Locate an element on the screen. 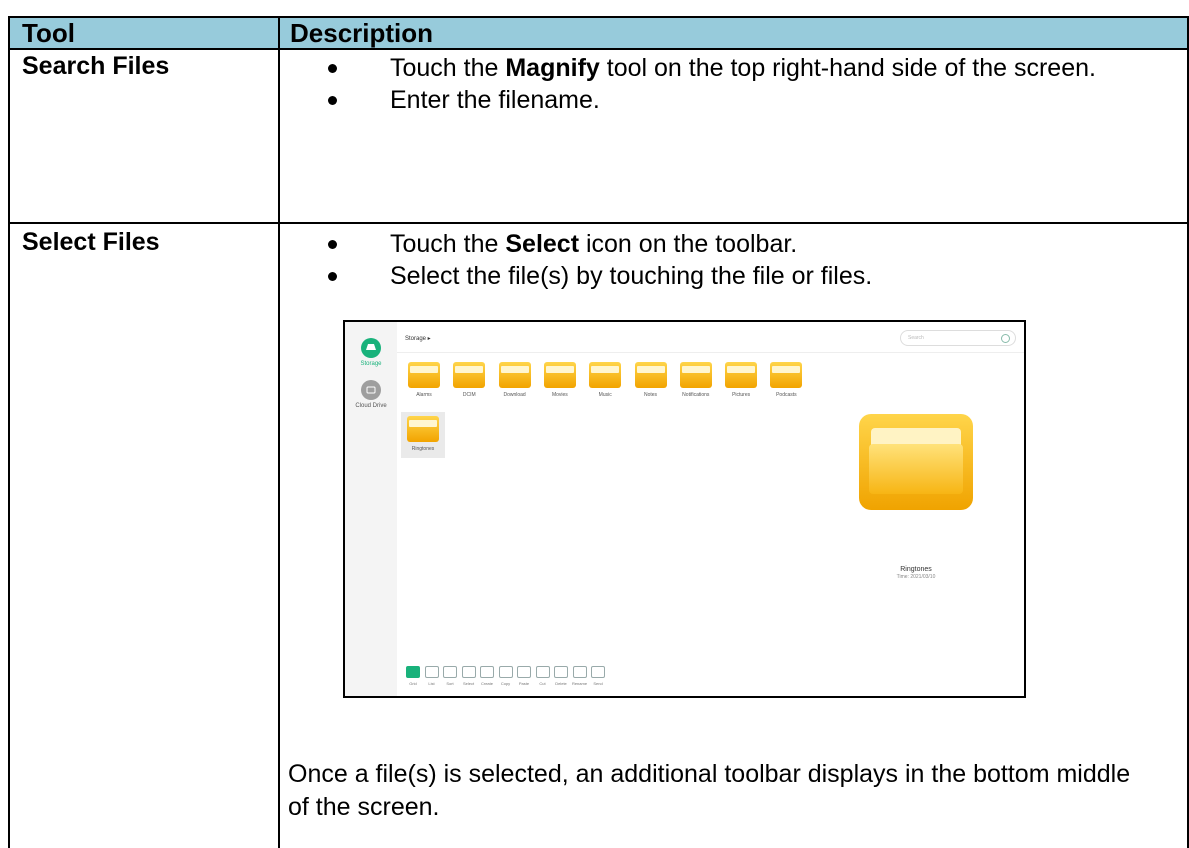 The height and width of the screenshot is (848, 1189). sidebar: Storage Cloud Drive is located at coordinates (371, 509).